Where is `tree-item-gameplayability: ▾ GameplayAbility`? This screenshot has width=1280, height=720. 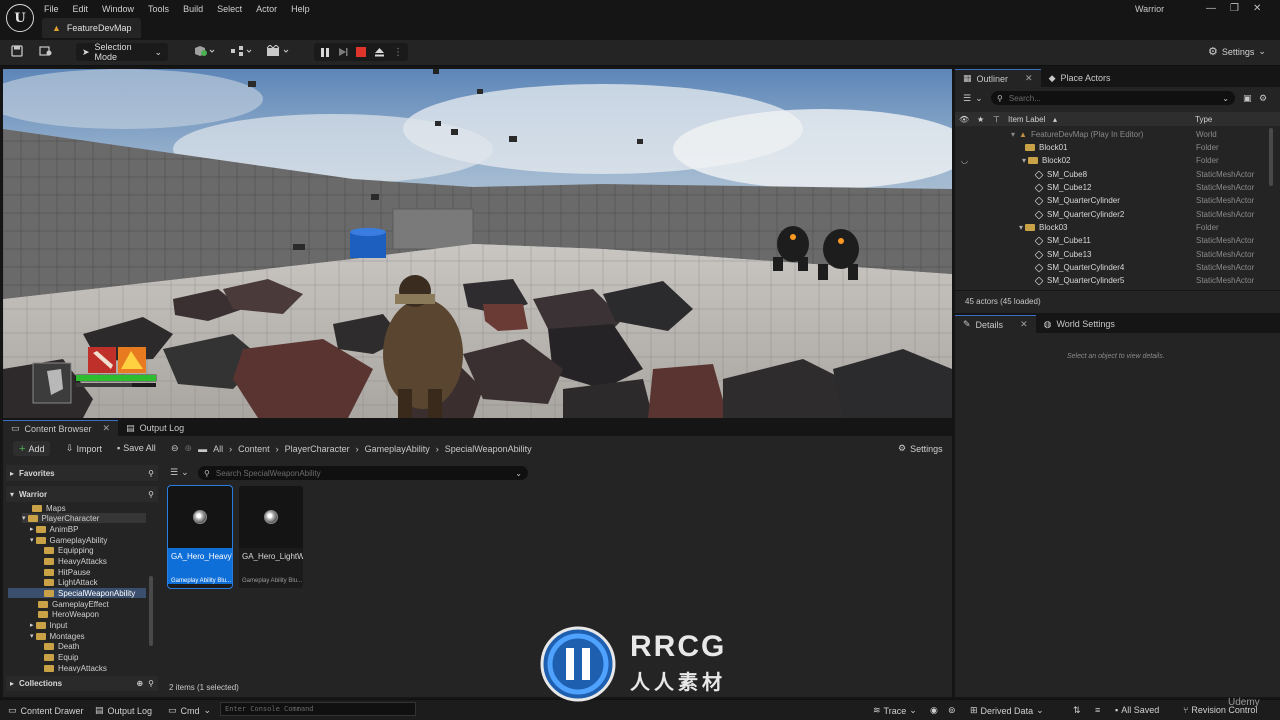 tree-item-gameplayability: ▾ GameplayAbility is located at coordinates (68, 540).